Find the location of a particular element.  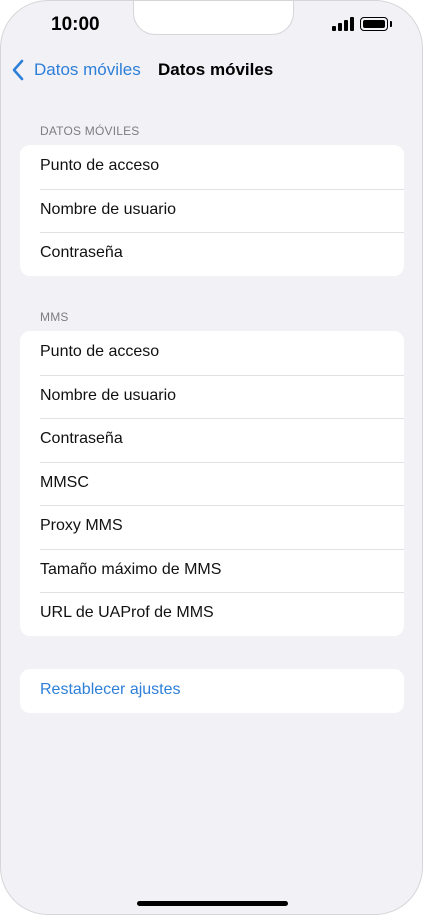

notch is located at coordinates (213, 18).